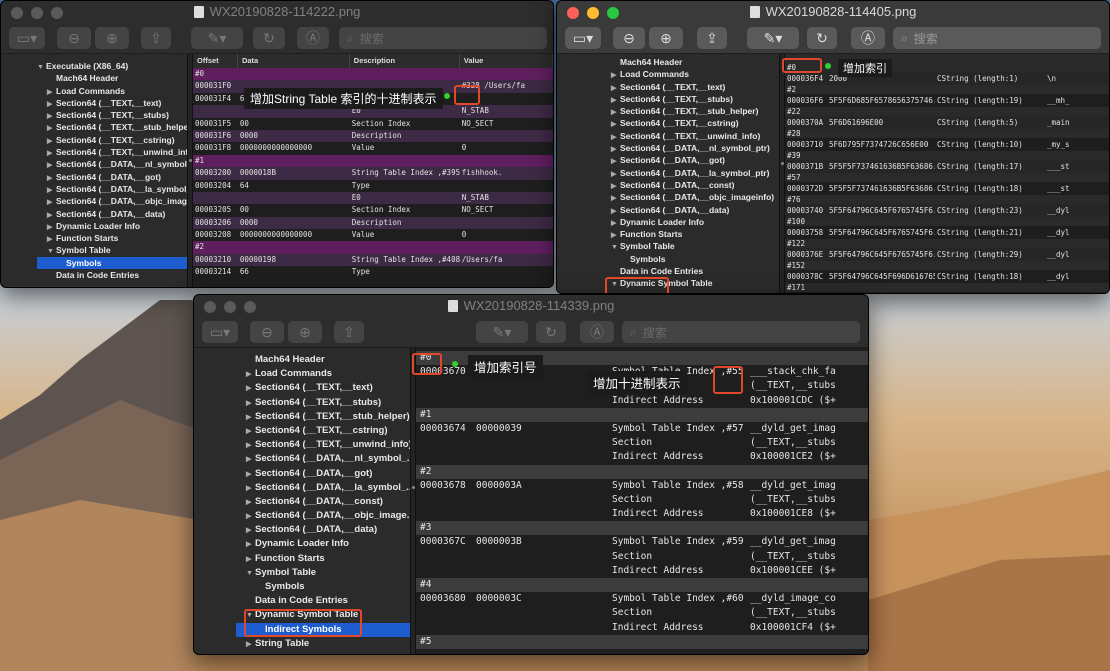  Describe the element at coordinates (373, 235) in the screenshot. I see `table-row: 00003208 0000000000000000 Value 0` at that location.